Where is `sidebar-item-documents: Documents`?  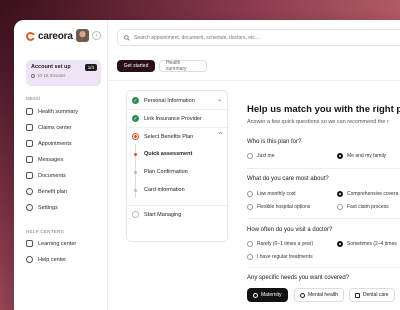
sidebar-item-documents: Documents is located at coordinates (46, 175).